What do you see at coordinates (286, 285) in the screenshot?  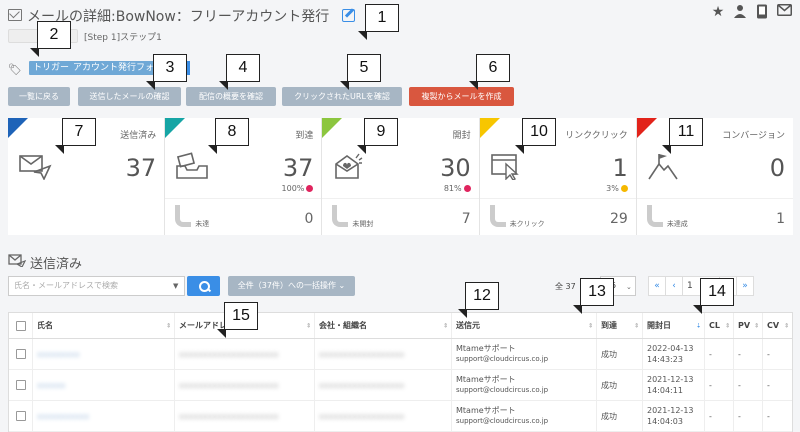 I see `bulk-action-label: 全件（37件）への一括操作` at bounding box center [286, 285].